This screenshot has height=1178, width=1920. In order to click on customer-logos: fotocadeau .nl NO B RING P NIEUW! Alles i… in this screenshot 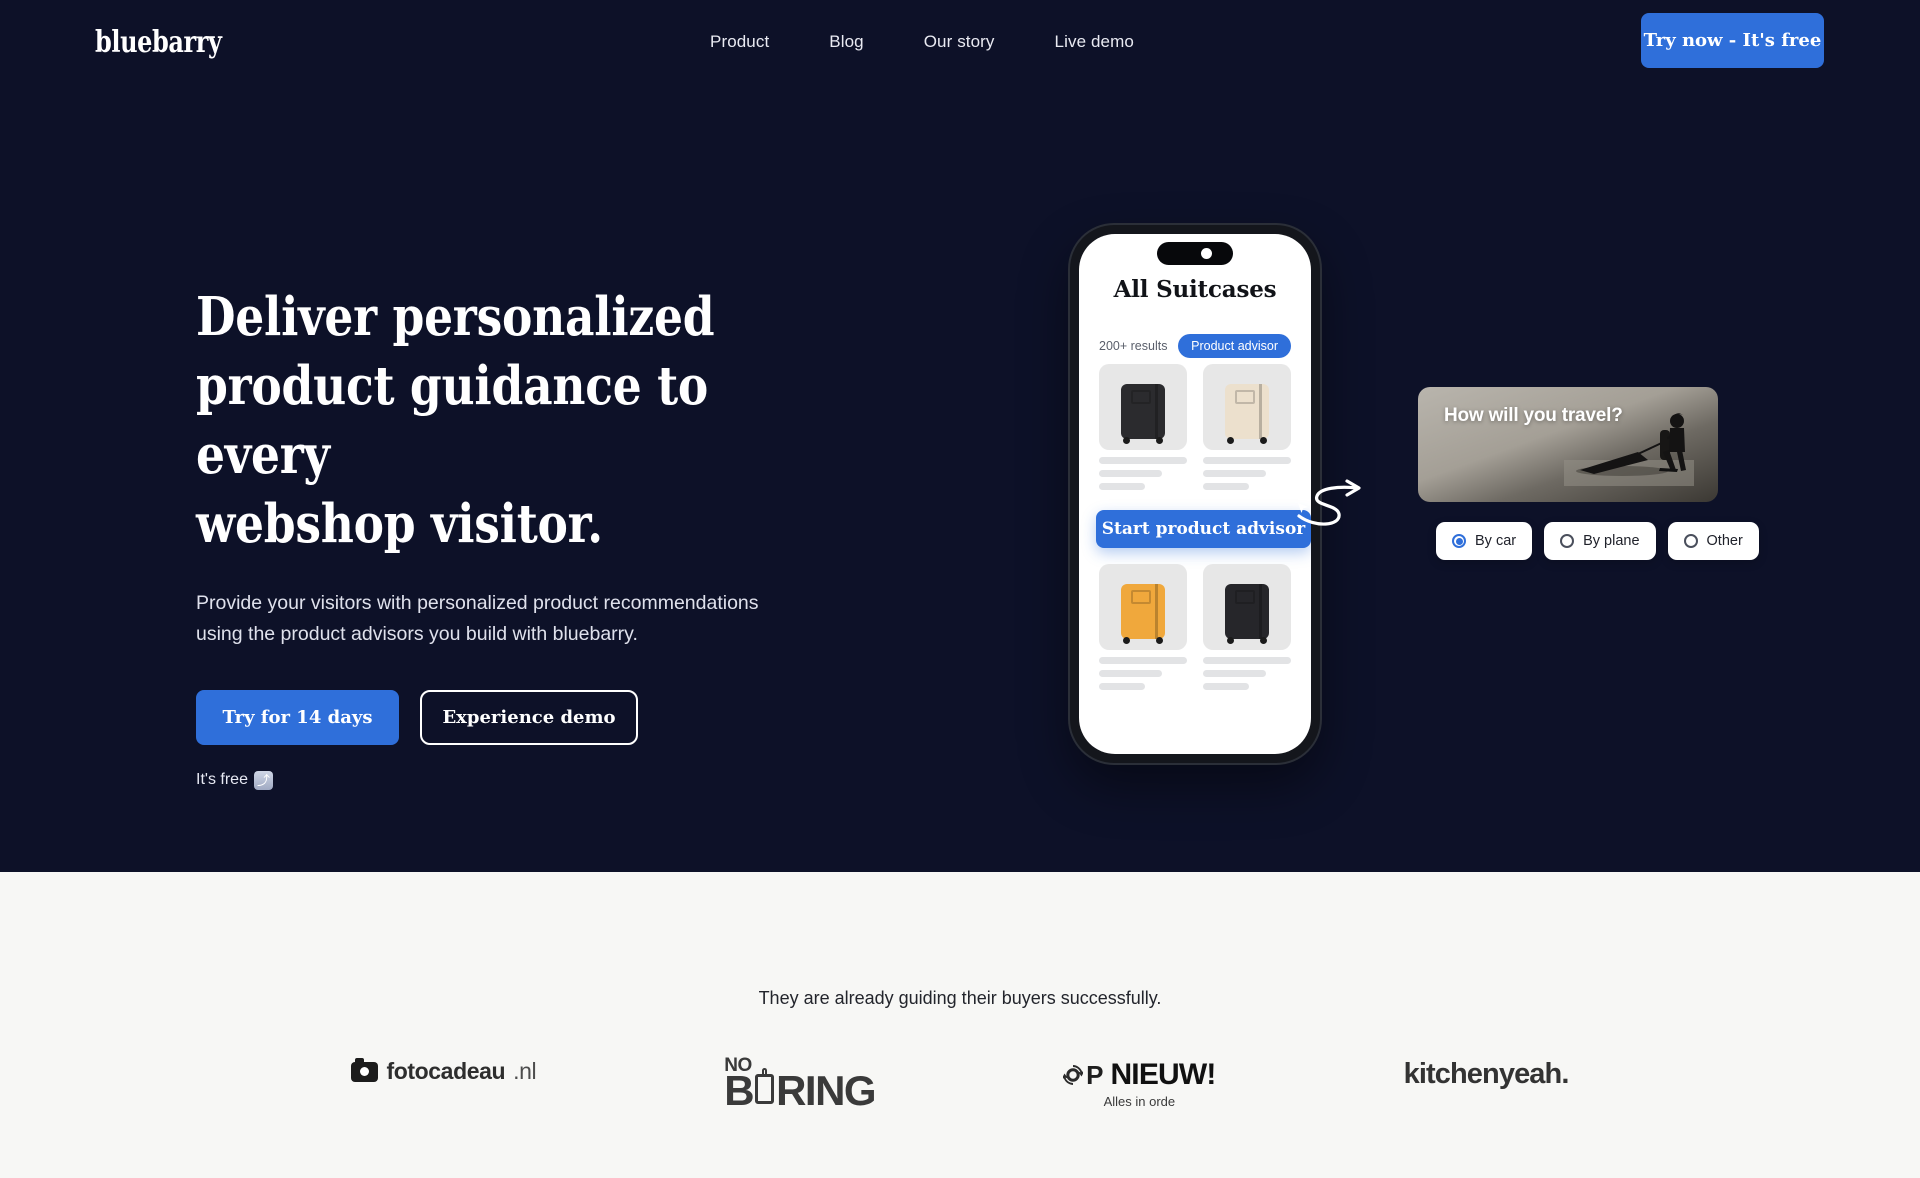, I will do `click(960, 1117)`.